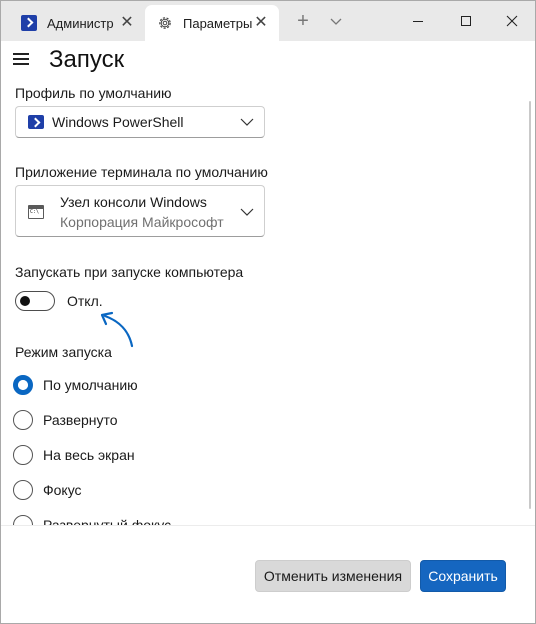 The image size is (536, 624). I want to click on launch-mode-label: Режим запуска, so click(63, 352).